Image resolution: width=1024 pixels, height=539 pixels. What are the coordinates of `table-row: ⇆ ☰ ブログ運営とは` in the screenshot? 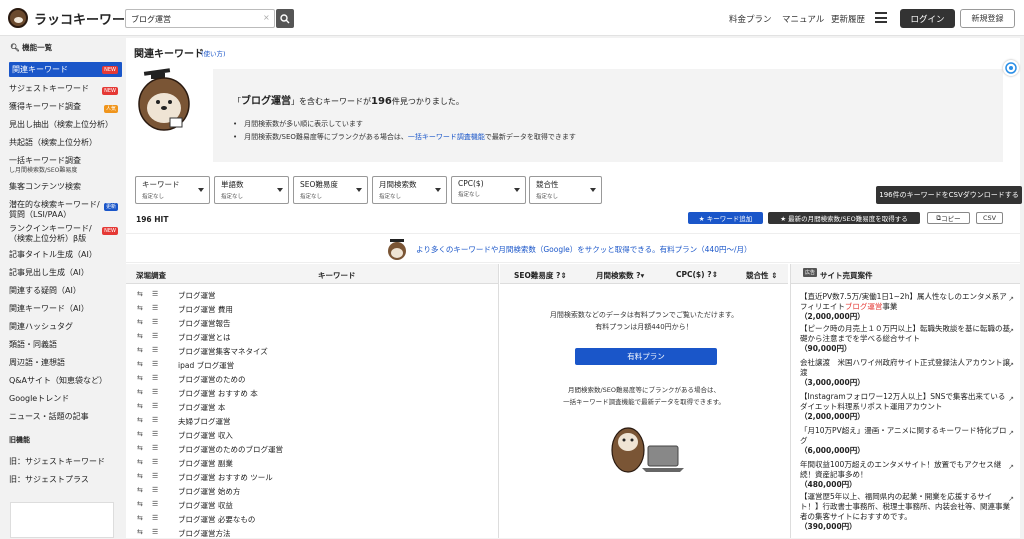 It's located at (312, 336).